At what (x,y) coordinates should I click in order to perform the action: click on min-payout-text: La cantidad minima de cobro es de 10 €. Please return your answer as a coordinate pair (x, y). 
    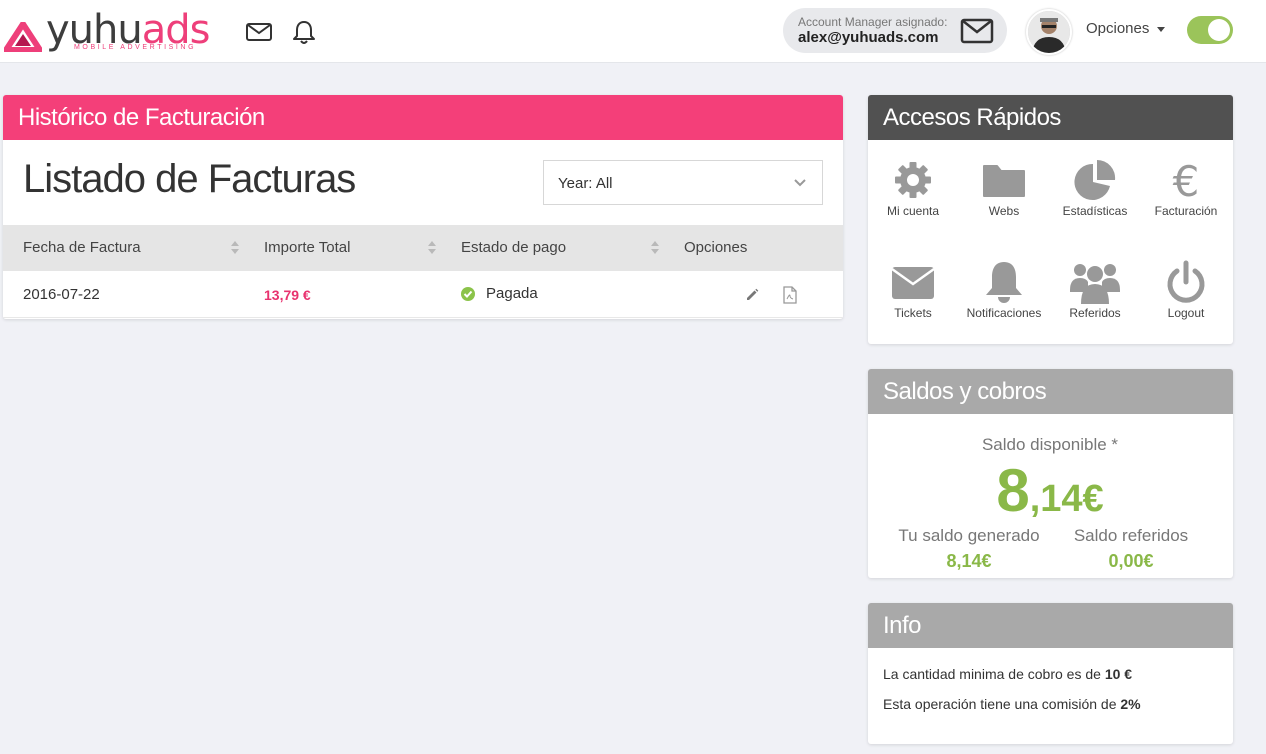
    Looking at the image, I should click on (1008, 674).